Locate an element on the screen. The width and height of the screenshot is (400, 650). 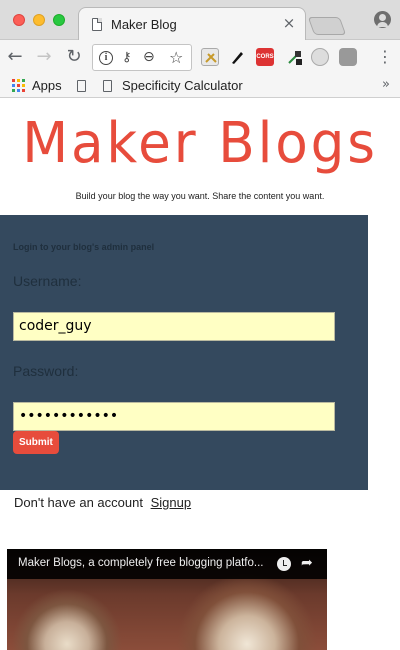
bookmarks-bar: Apps Specificity Calculator » is located at coordinates (200, 86).